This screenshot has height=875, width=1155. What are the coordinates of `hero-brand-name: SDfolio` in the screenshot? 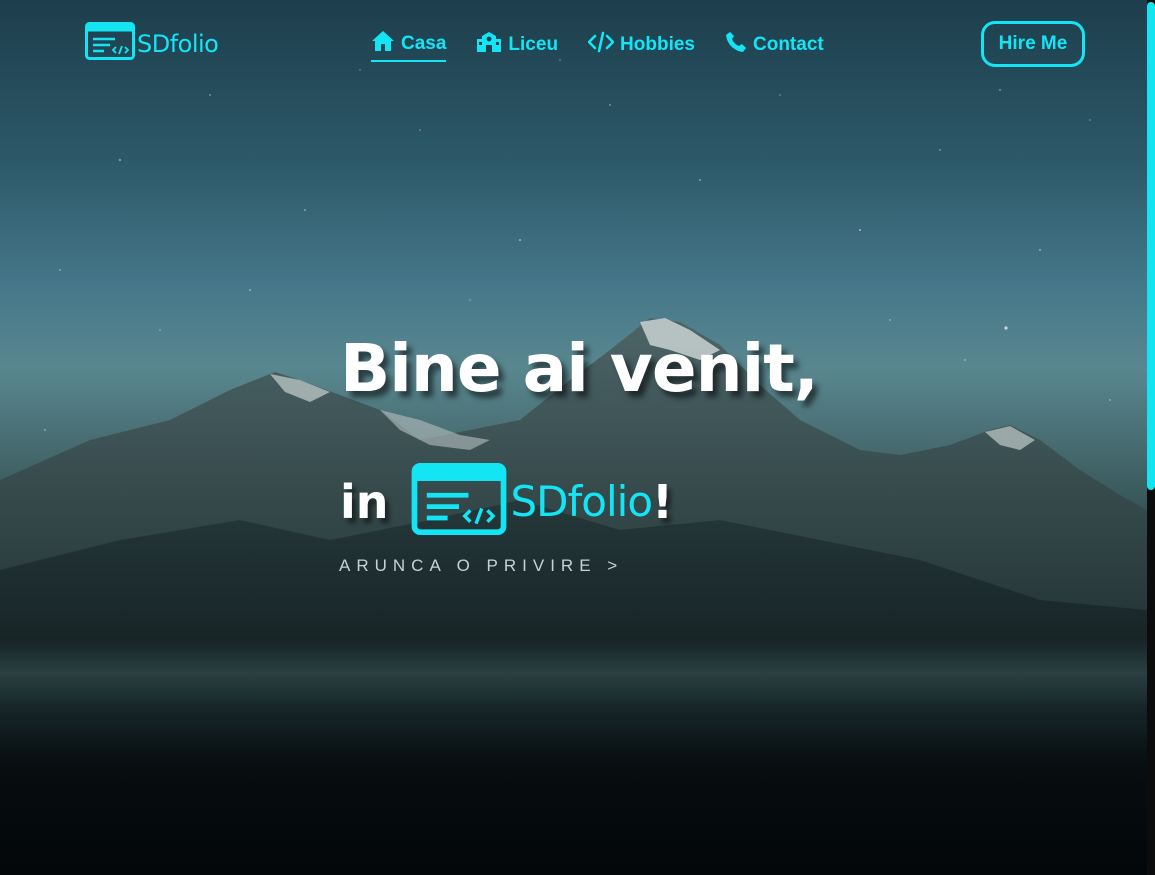 It's located at (582, 501).